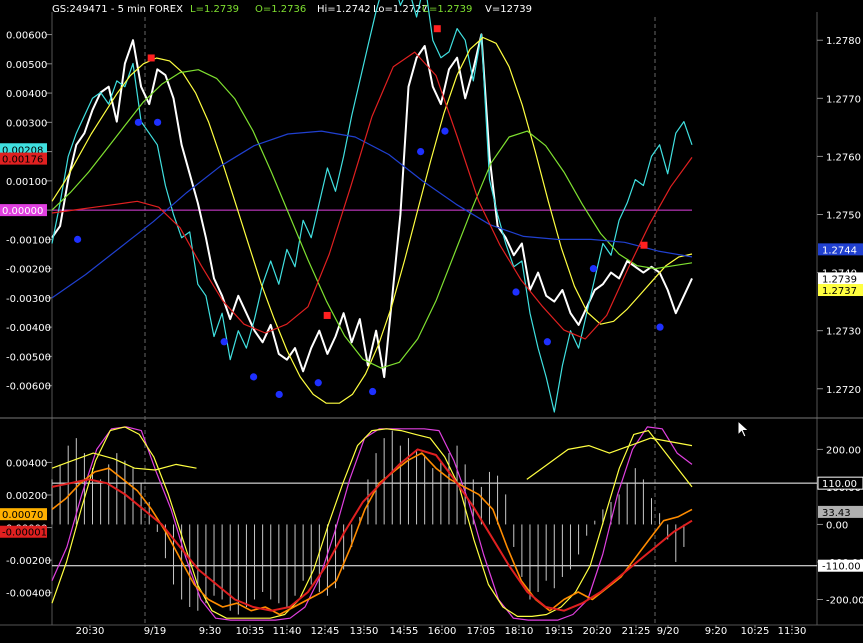  Describe the element at coordinates (22, 515) in the screenshot. I see `osc-left-badge-text: 0.00070` at that location.